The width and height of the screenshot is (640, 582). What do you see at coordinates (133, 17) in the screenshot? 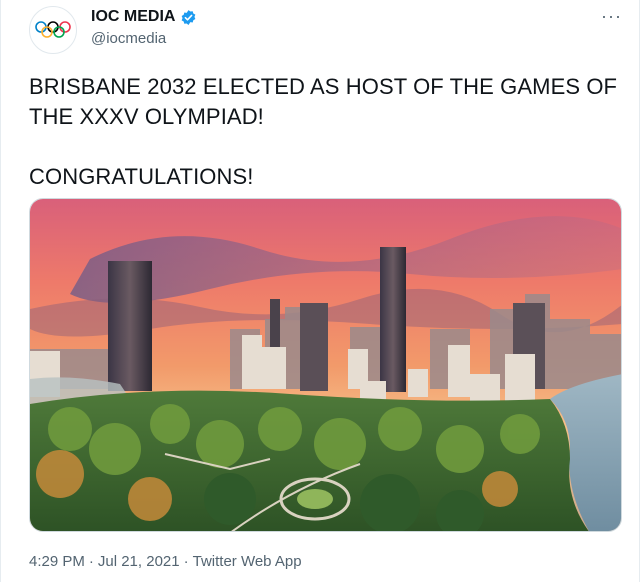
I see `account-name: IOC MEDIA` at bounding box center [133, 17].